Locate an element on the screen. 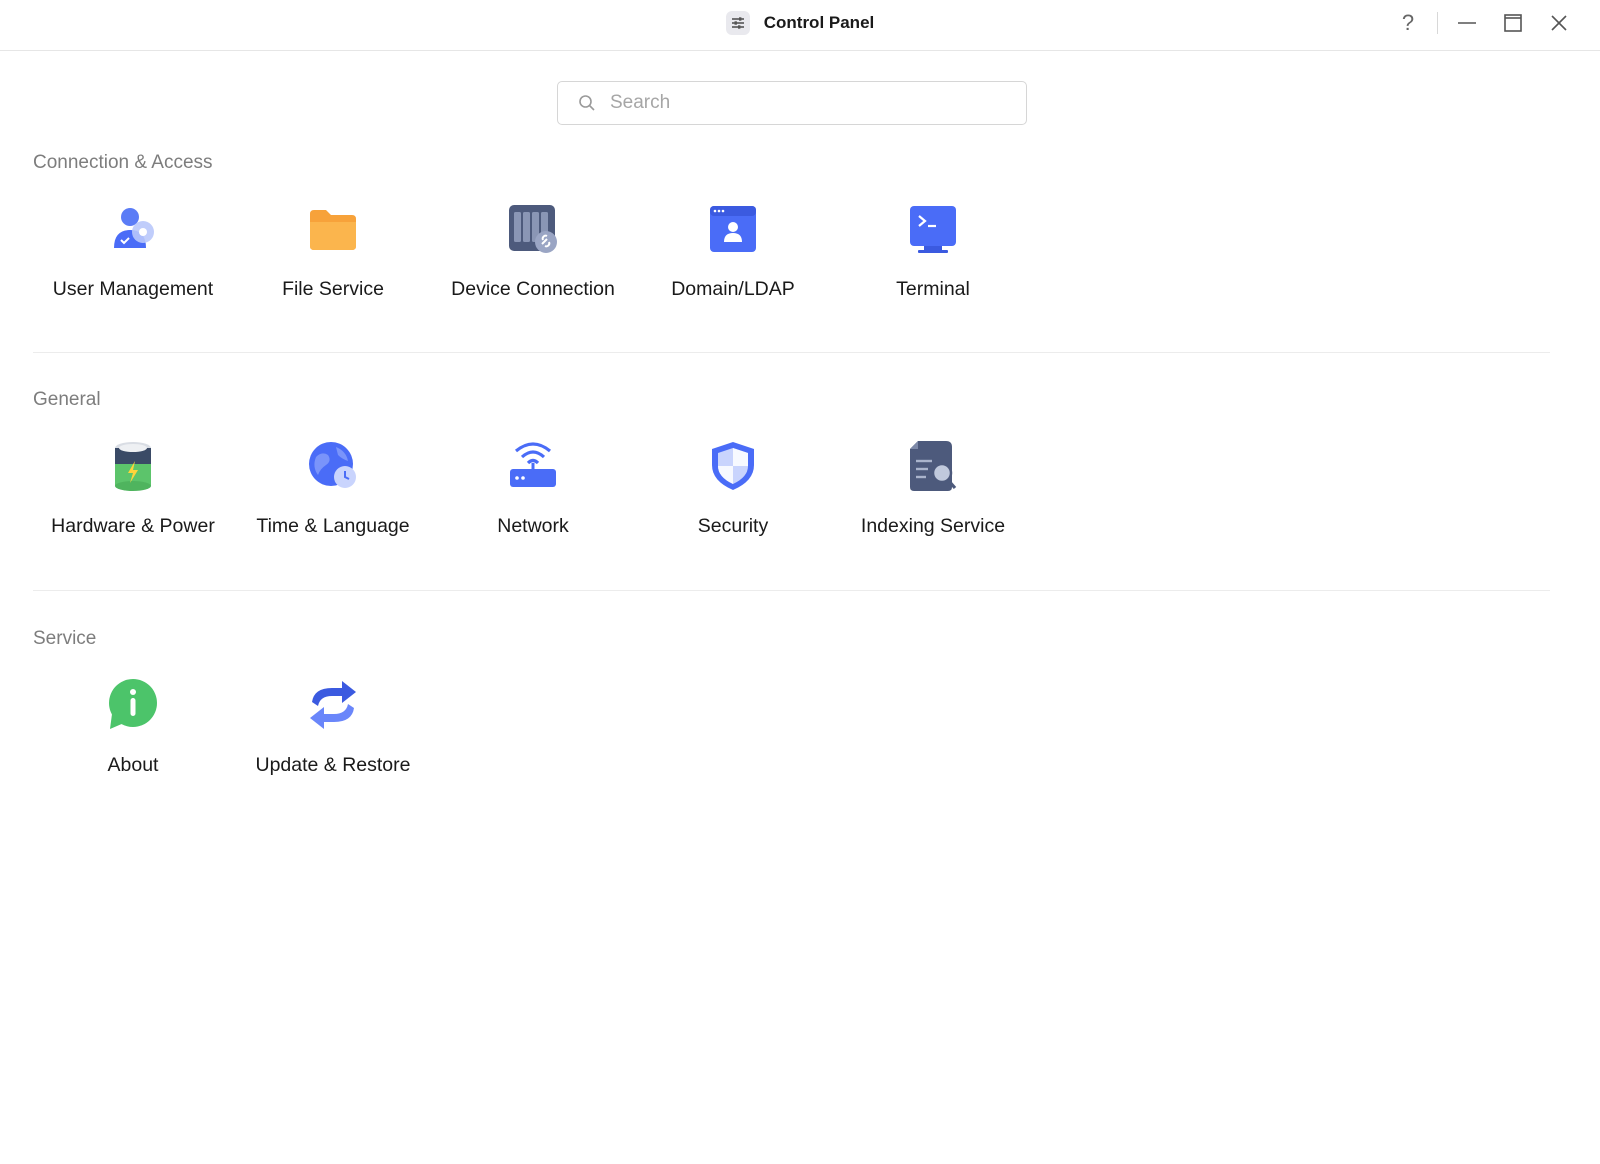 This screenshot has width=1600, height=1164. tile-update-restore: Update & Restore is located at coordinates (333, 738).